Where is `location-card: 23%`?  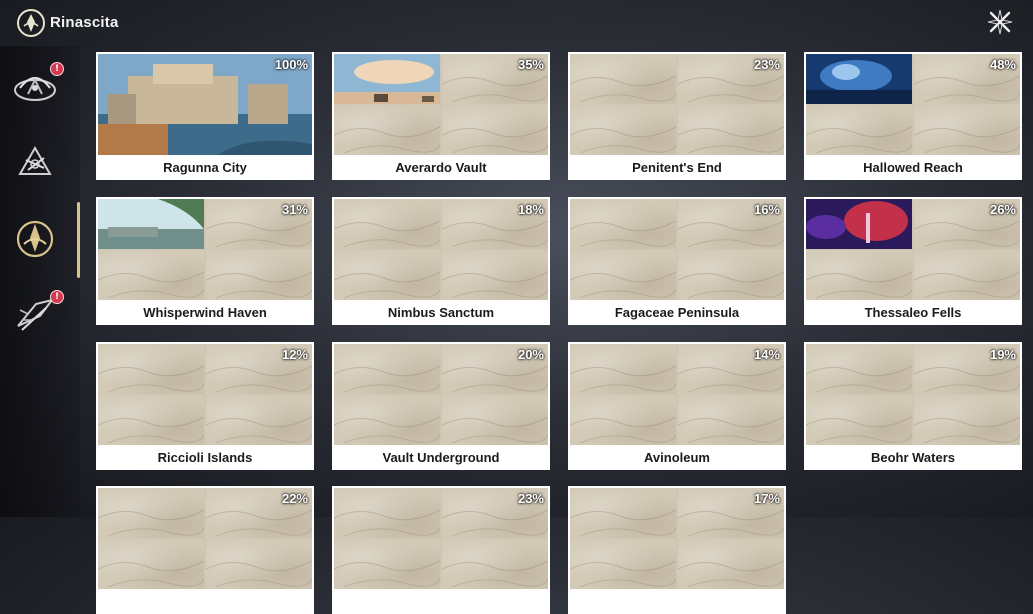 location-card: 23% is located at coordinates (441, 550).